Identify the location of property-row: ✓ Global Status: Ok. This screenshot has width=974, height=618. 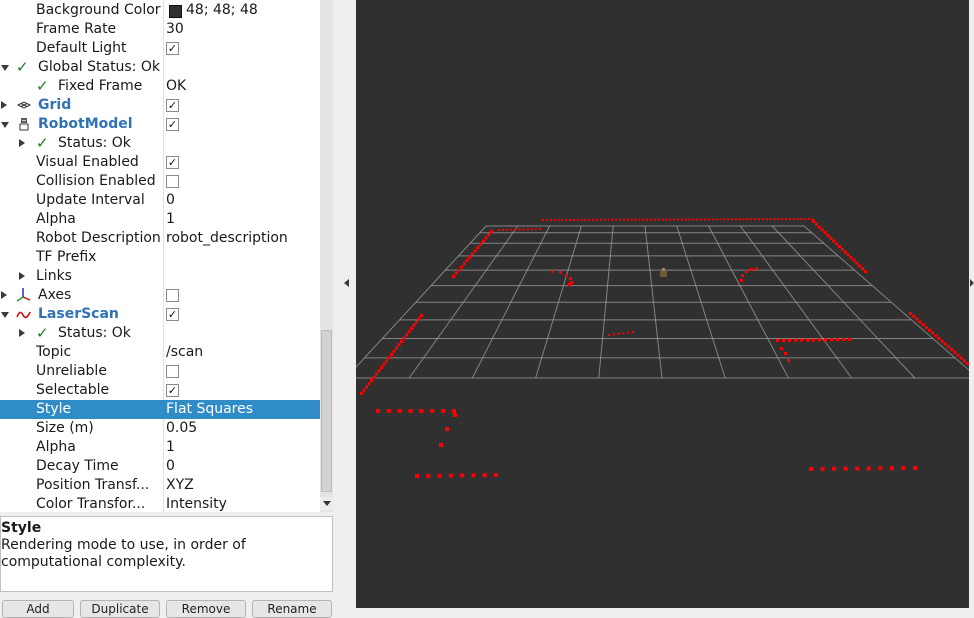
(160, 67).